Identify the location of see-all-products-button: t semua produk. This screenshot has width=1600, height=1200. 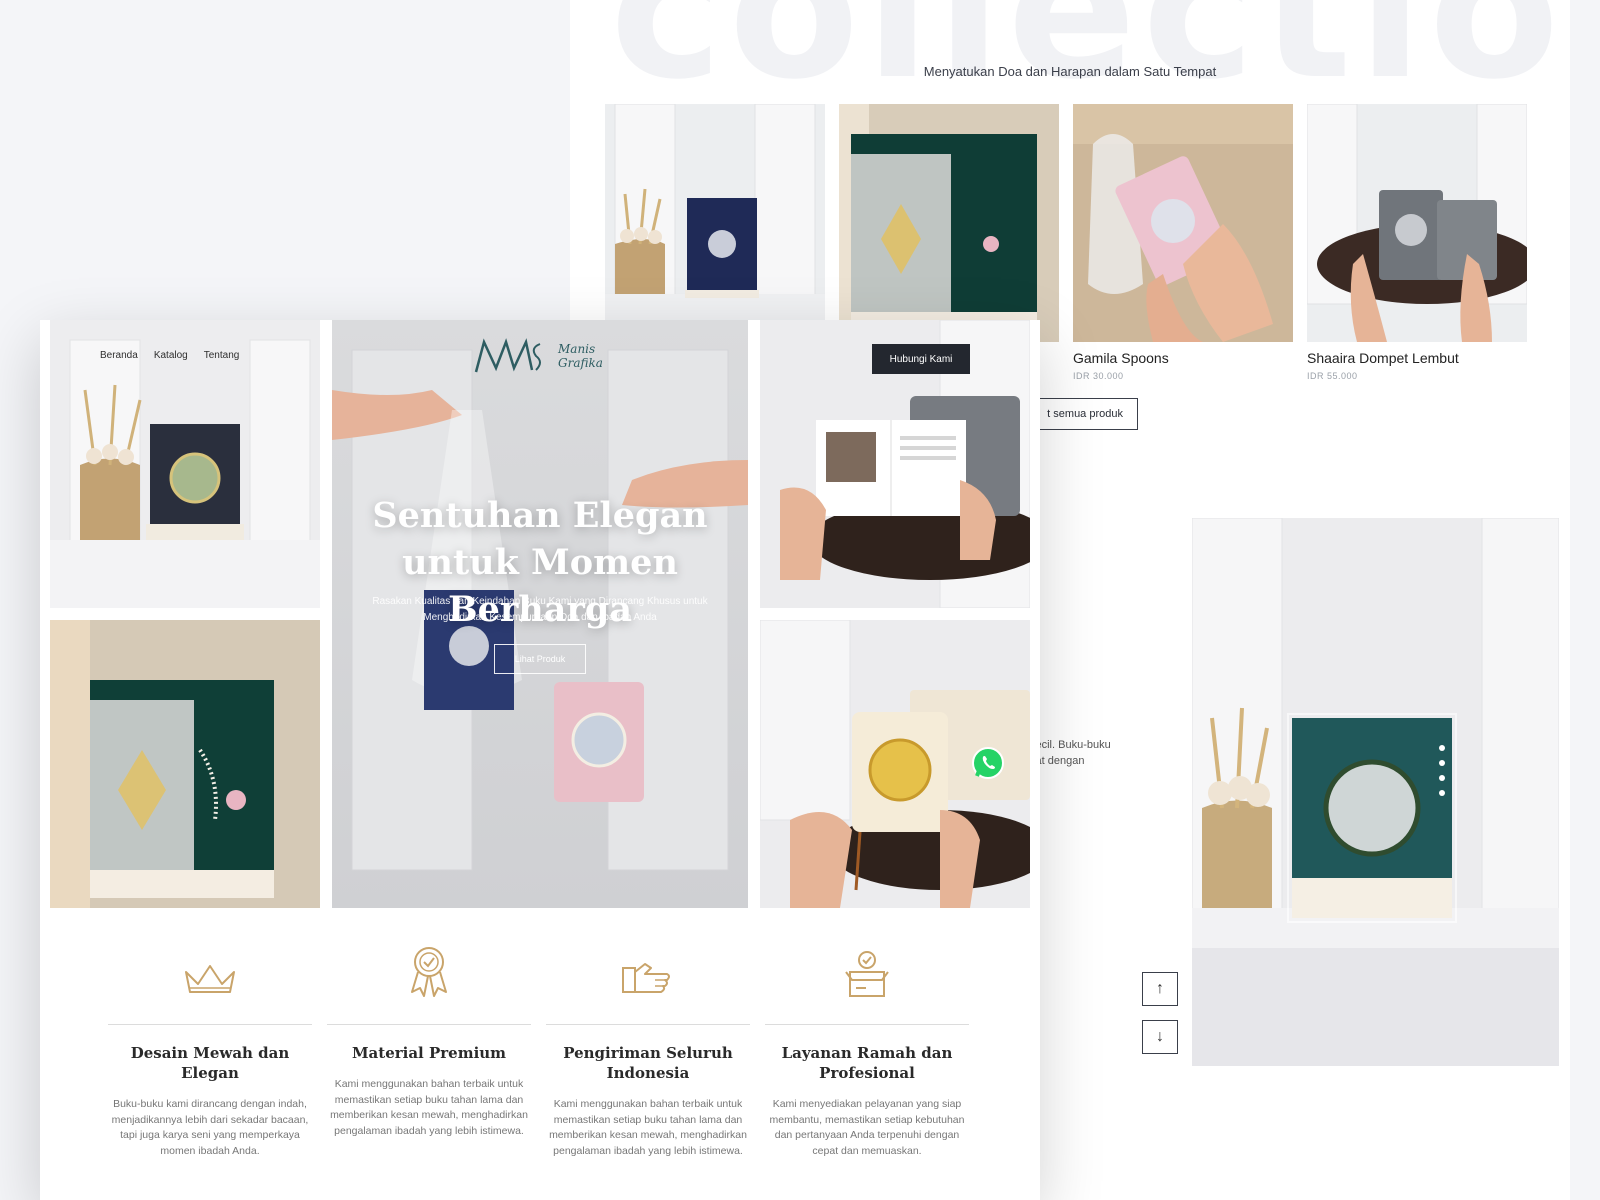
(1084, 414).